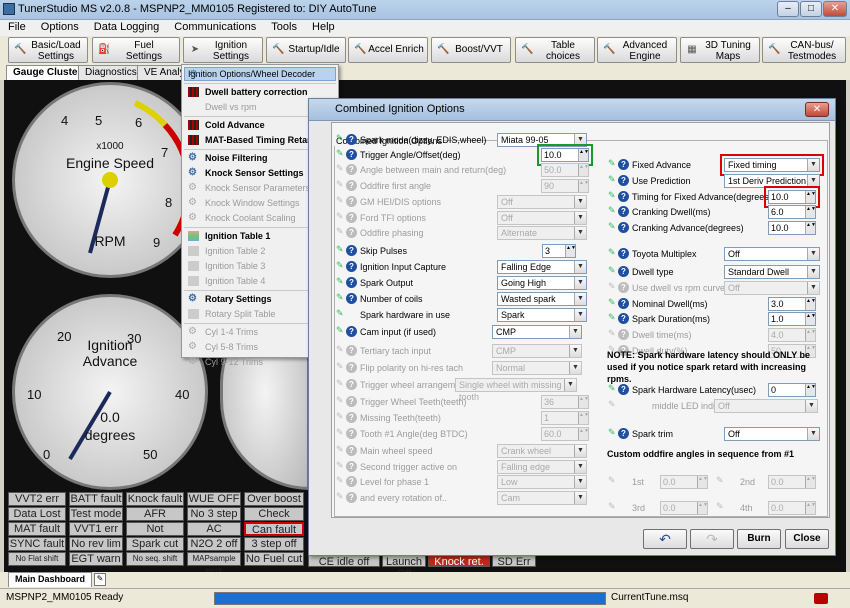 The height and width of the screenshot is (608, 850). What do you see at coordinates (542, 267) in the screenshot?
I see `select-ignition-input-capture: Falling Edge ▼` at bounding box center [542, 267].